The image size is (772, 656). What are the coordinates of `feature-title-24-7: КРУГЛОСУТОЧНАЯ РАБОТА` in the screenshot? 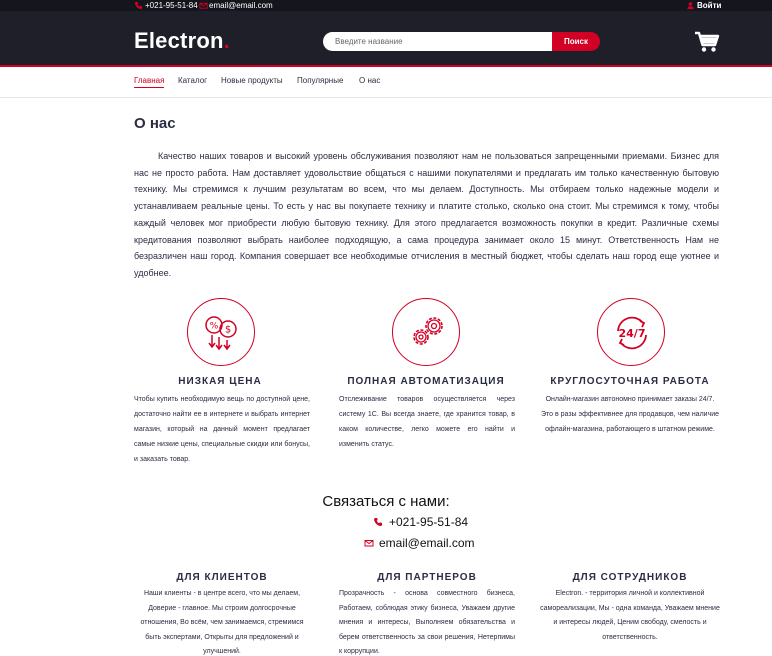 It's located at (630, 381).